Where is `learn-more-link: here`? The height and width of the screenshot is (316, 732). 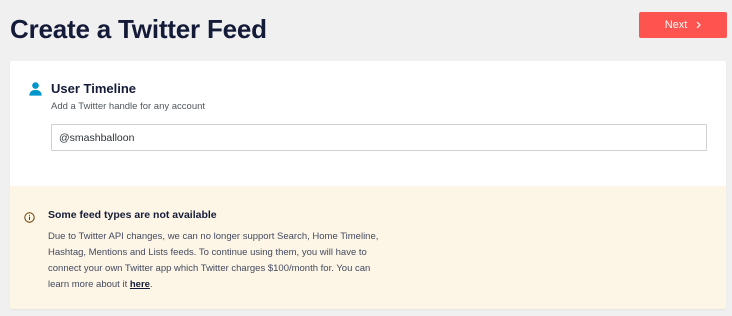 learn-more-link: here is located at coordinates (140, 284).